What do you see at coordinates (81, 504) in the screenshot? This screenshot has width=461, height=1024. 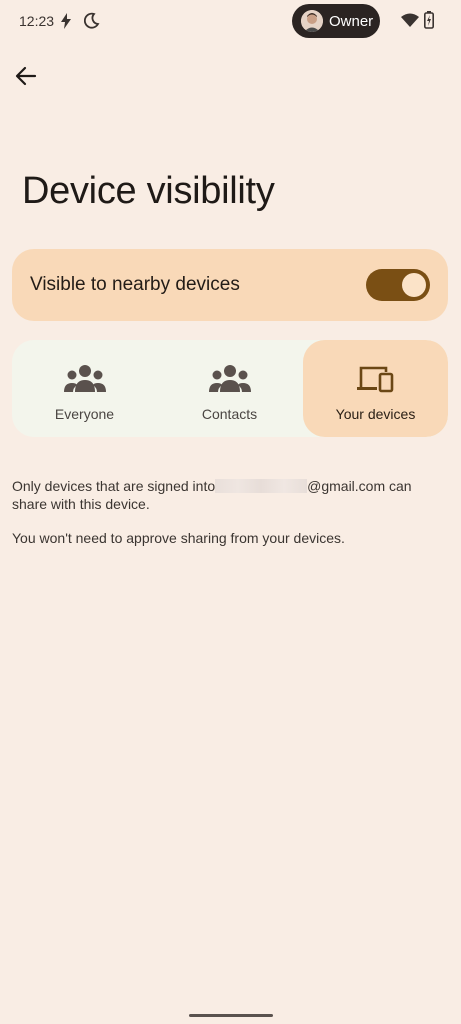 I see `description-line-2: share with this device.` at bounding box center [81, 504].